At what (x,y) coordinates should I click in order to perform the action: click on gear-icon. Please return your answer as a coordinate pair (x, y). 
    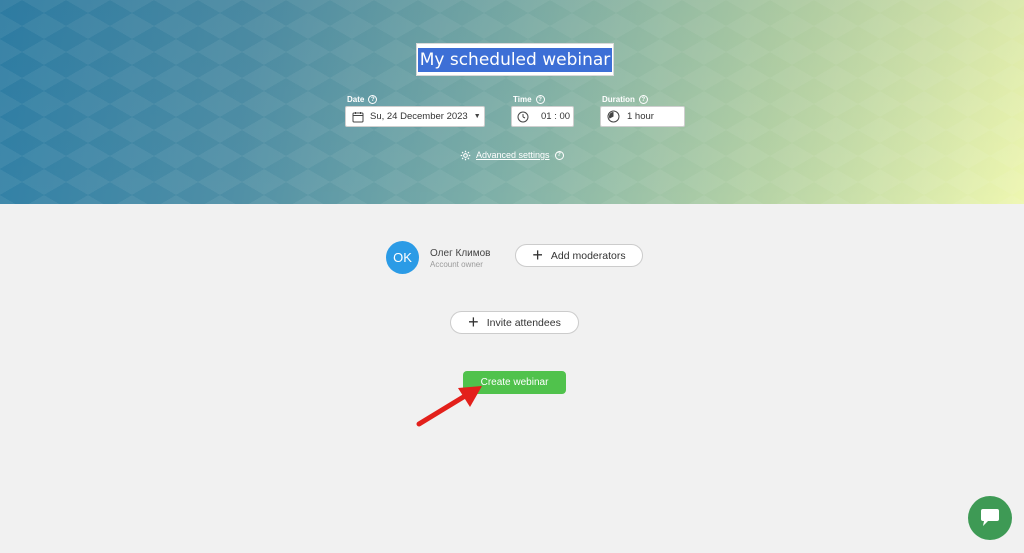
    Looking at the image, I should click on (465, 155).